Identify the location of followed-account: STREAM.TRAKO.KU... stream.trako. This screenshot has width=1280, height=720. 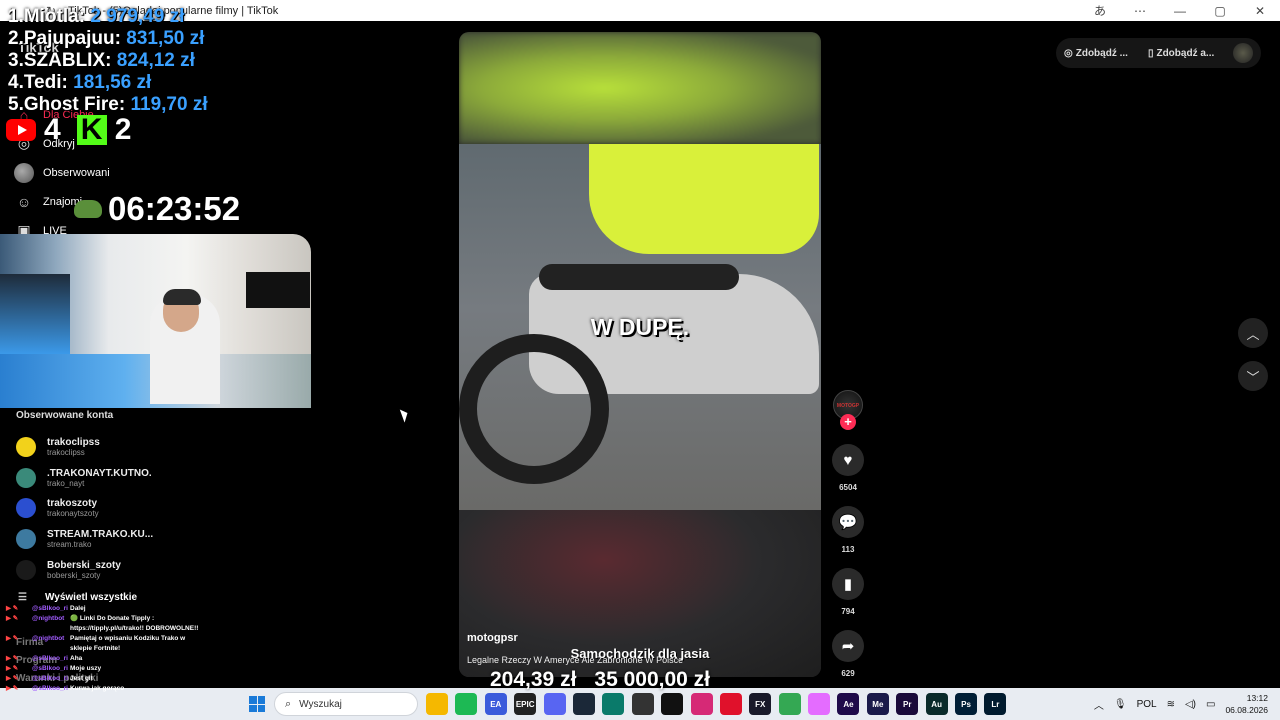
(84, 539).